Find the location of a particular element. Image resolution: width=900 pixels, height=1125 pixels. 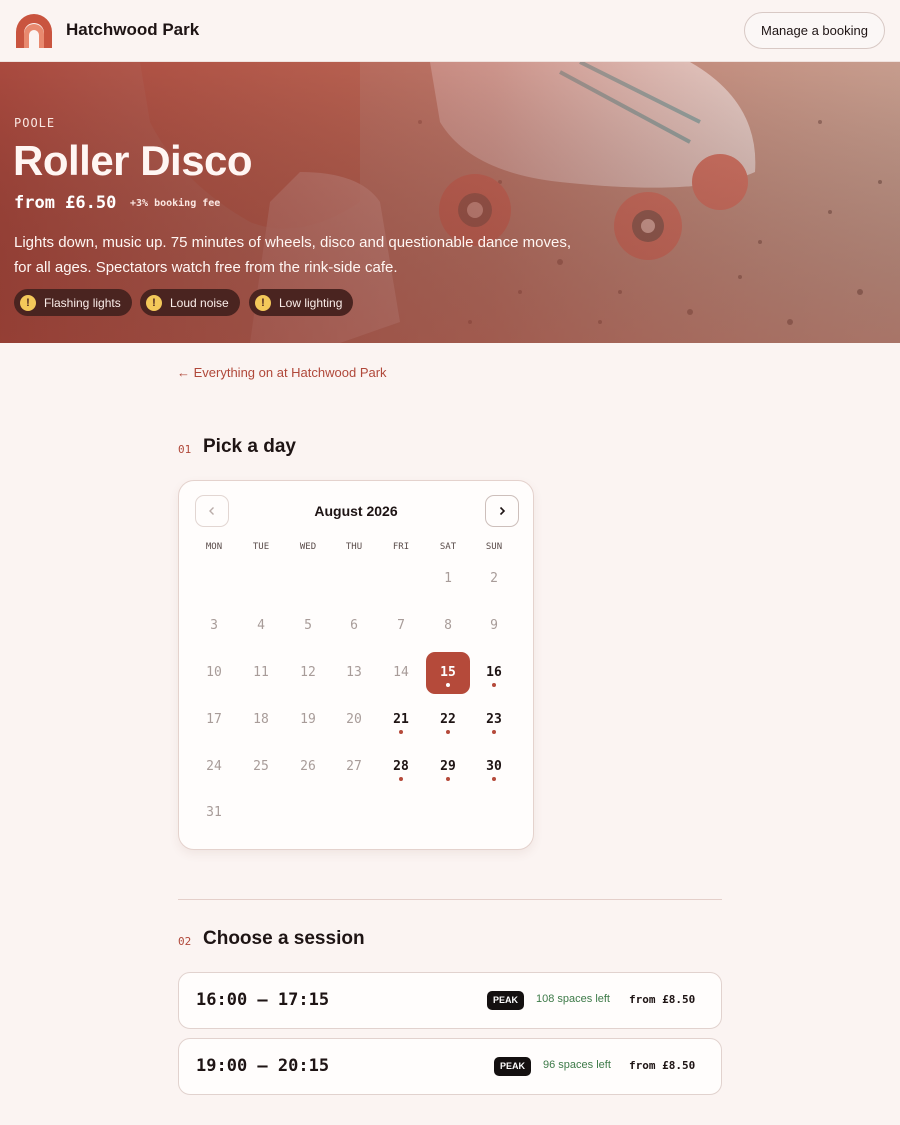

day-number: 10 is located at coordinates (214, 672).